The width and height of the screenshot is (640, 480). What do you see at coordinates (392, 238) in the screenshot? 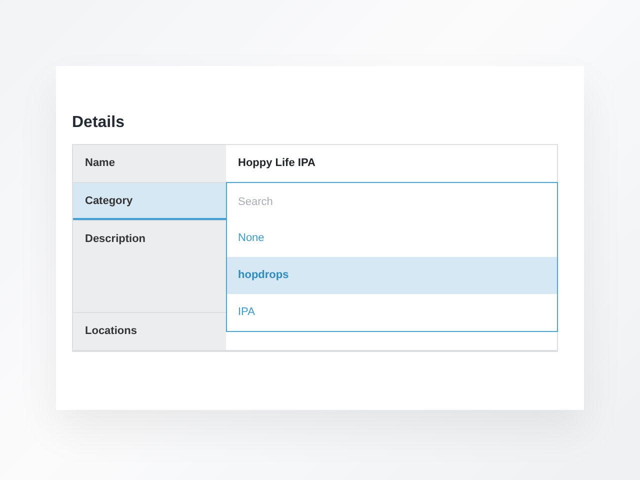
I see `dropdown-option: None` at bounding box center [392, 238].